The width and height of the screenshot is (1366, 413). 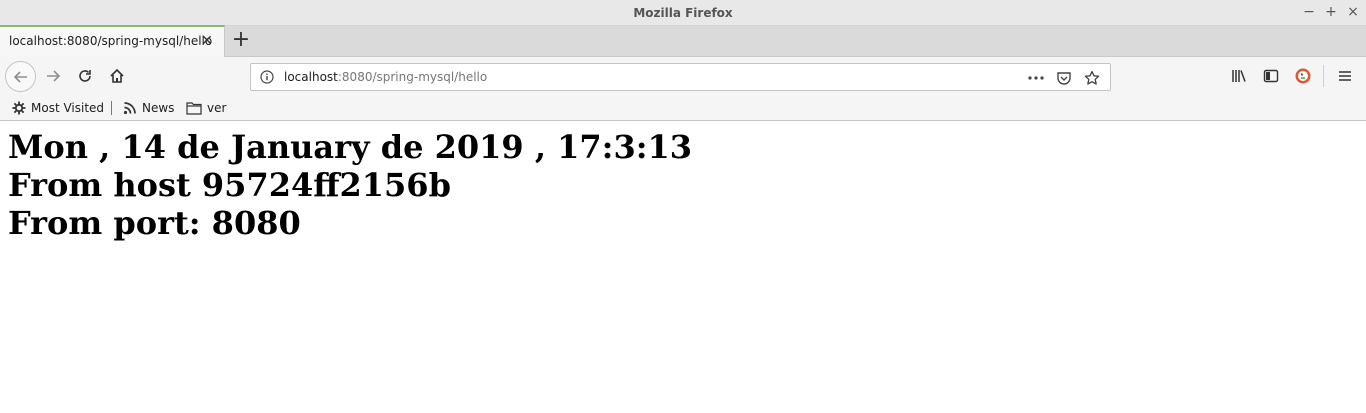 I want to click on home-icon, so click(x=117, y=75).